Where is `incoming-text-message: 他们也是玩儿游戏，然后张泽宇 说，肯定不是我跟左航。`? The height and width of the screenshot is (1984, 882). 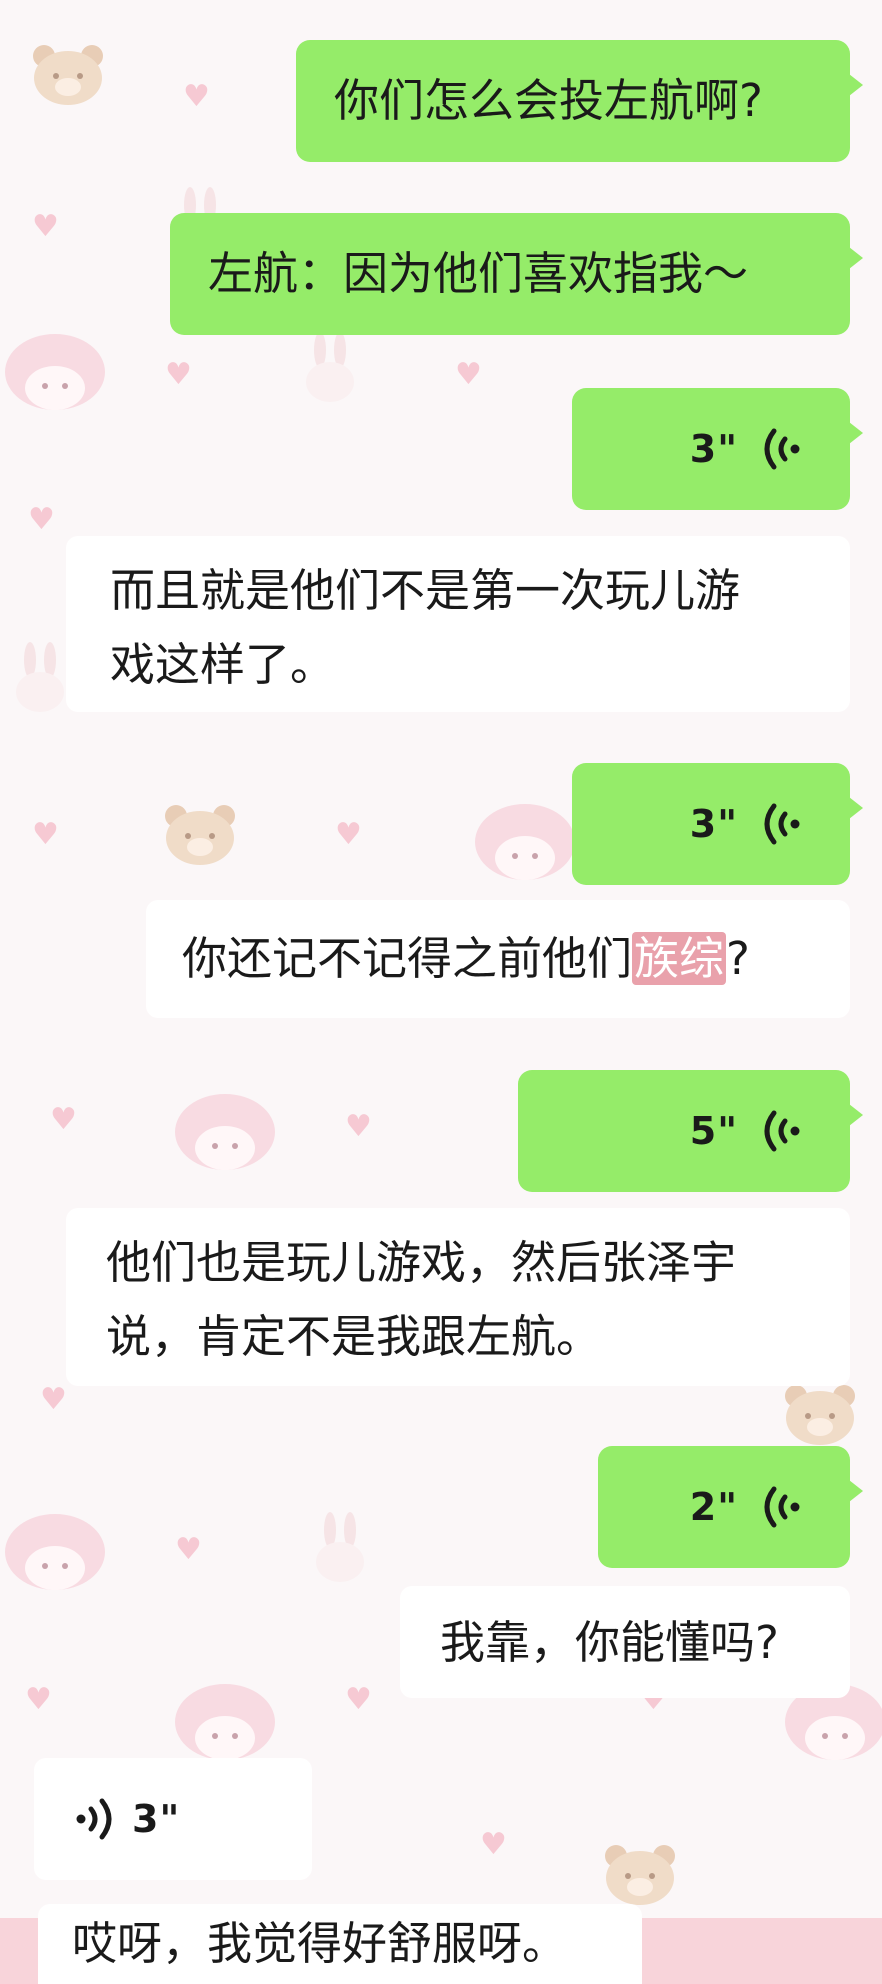
incoming-text-message: 他们也是玩儿游戏，然后张泽宇 说，肯定不是我跟左航。 is located at coordinates (458, 1297).